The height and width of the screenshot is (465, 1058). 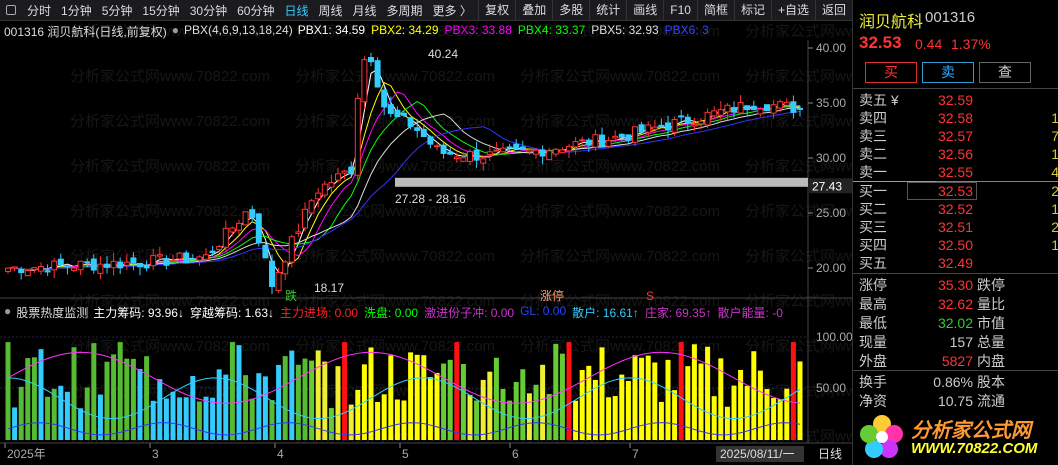 I want to click on toolbar-action-button: 简框, so click(x=715, y=10).